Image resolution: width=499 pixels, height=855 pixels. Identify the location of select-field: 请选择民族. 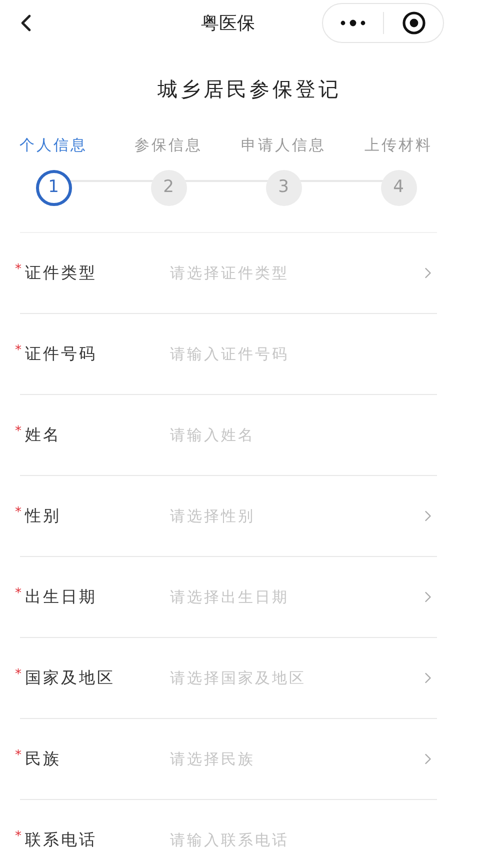
(303, 759).